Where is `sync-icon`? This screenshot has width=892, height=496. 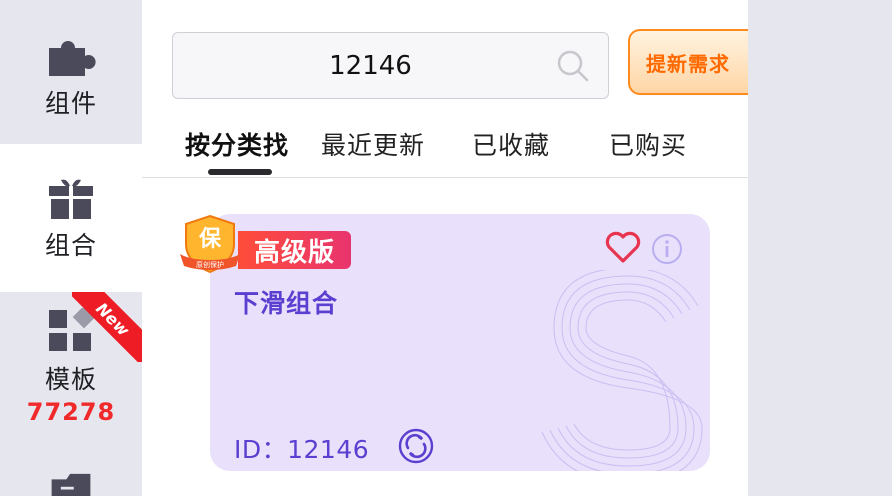 sync-icon is located at coordinates (416, 446).